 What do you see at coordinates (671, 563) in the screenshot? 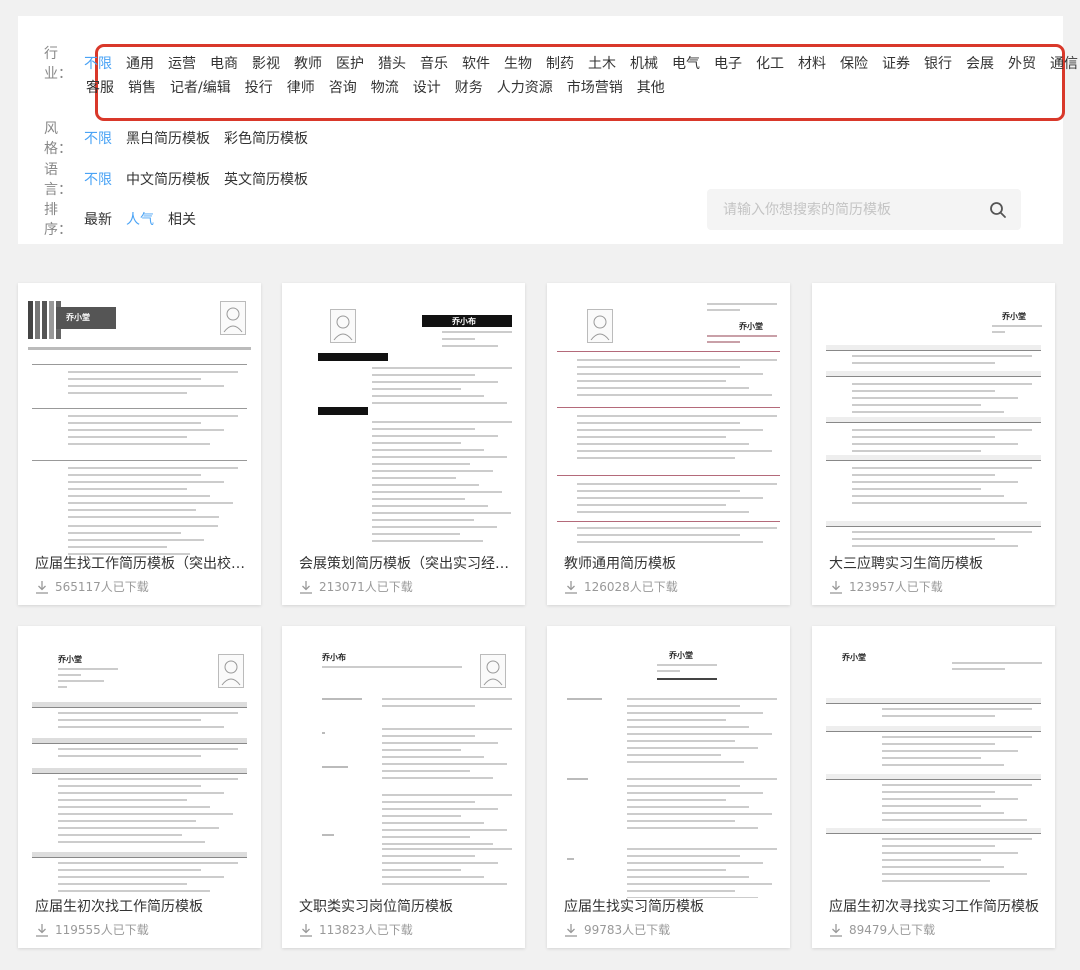
I see `template-title: 教师通用简历模板` at bounding box center [671, 563].